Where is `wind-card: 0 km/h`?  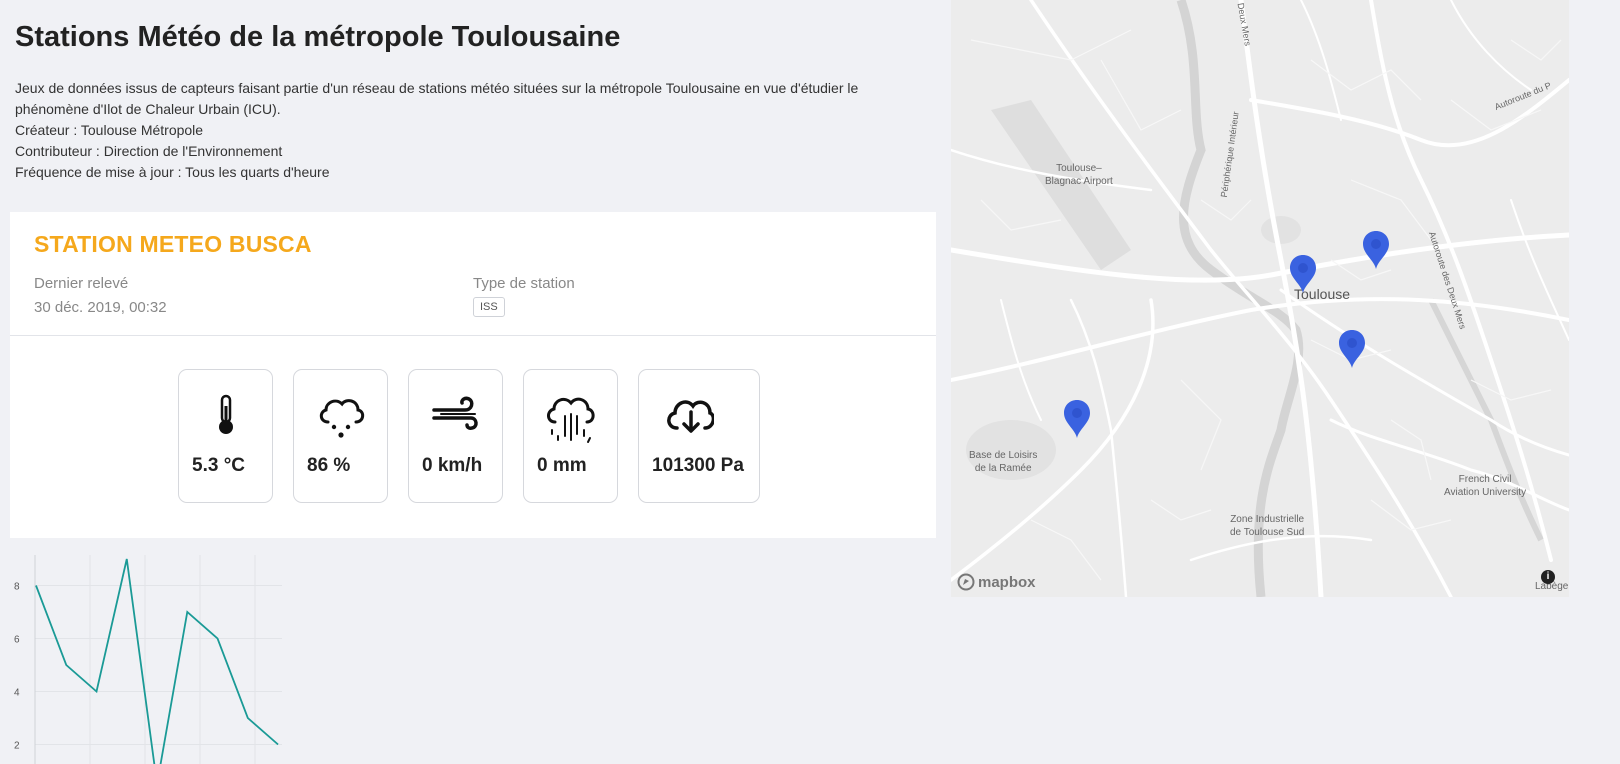 wind-card: 0 km/h is located at coordinates (455, 436).